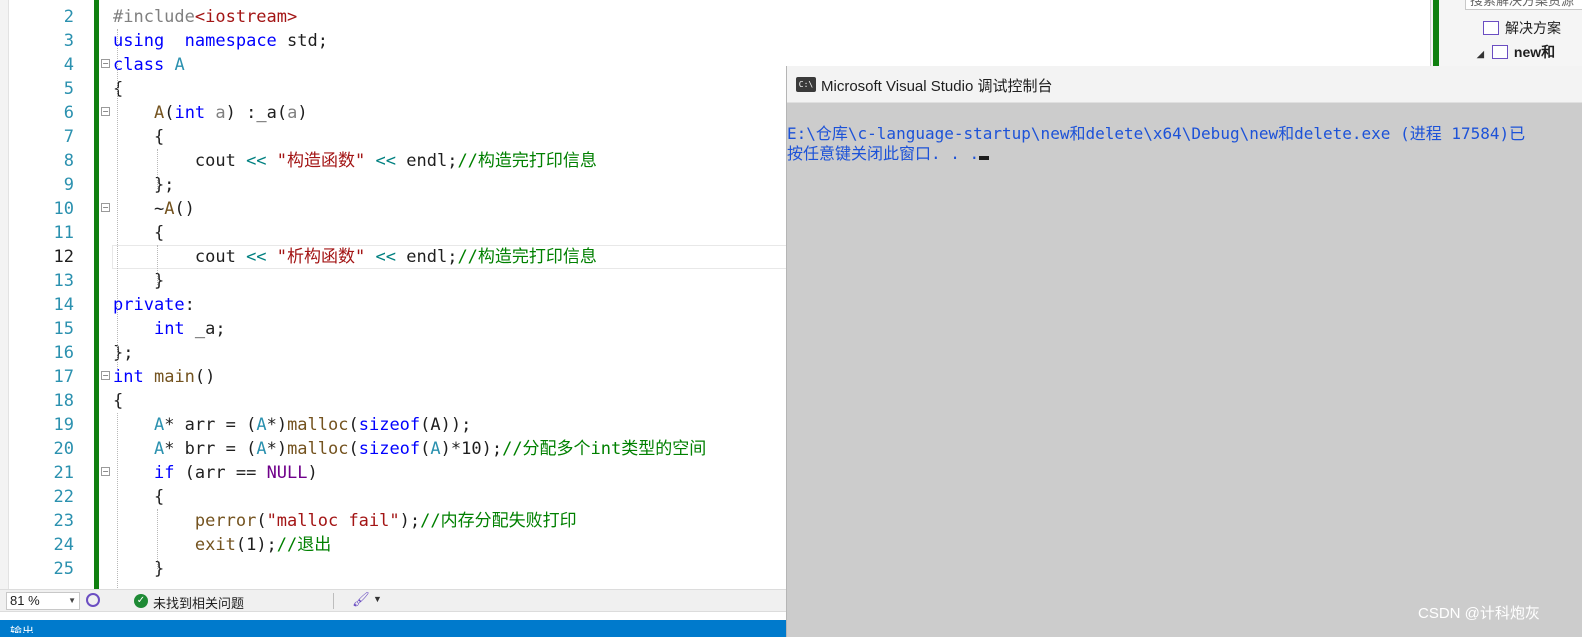 The image size is (1582, 637). I want to click on tree-item-project: ◢ new和, so click(1529, 52).